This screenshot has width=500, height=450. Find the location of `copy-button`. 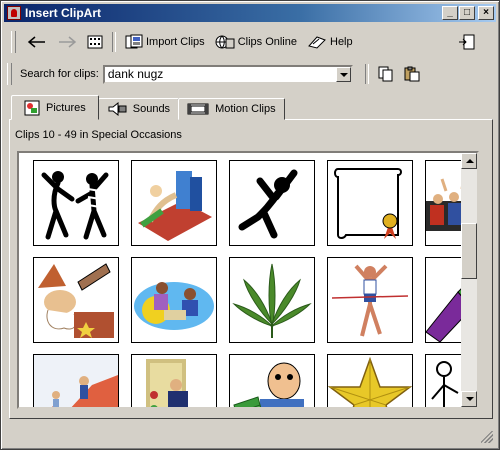

copy-button is located at coordinates (386, 74).